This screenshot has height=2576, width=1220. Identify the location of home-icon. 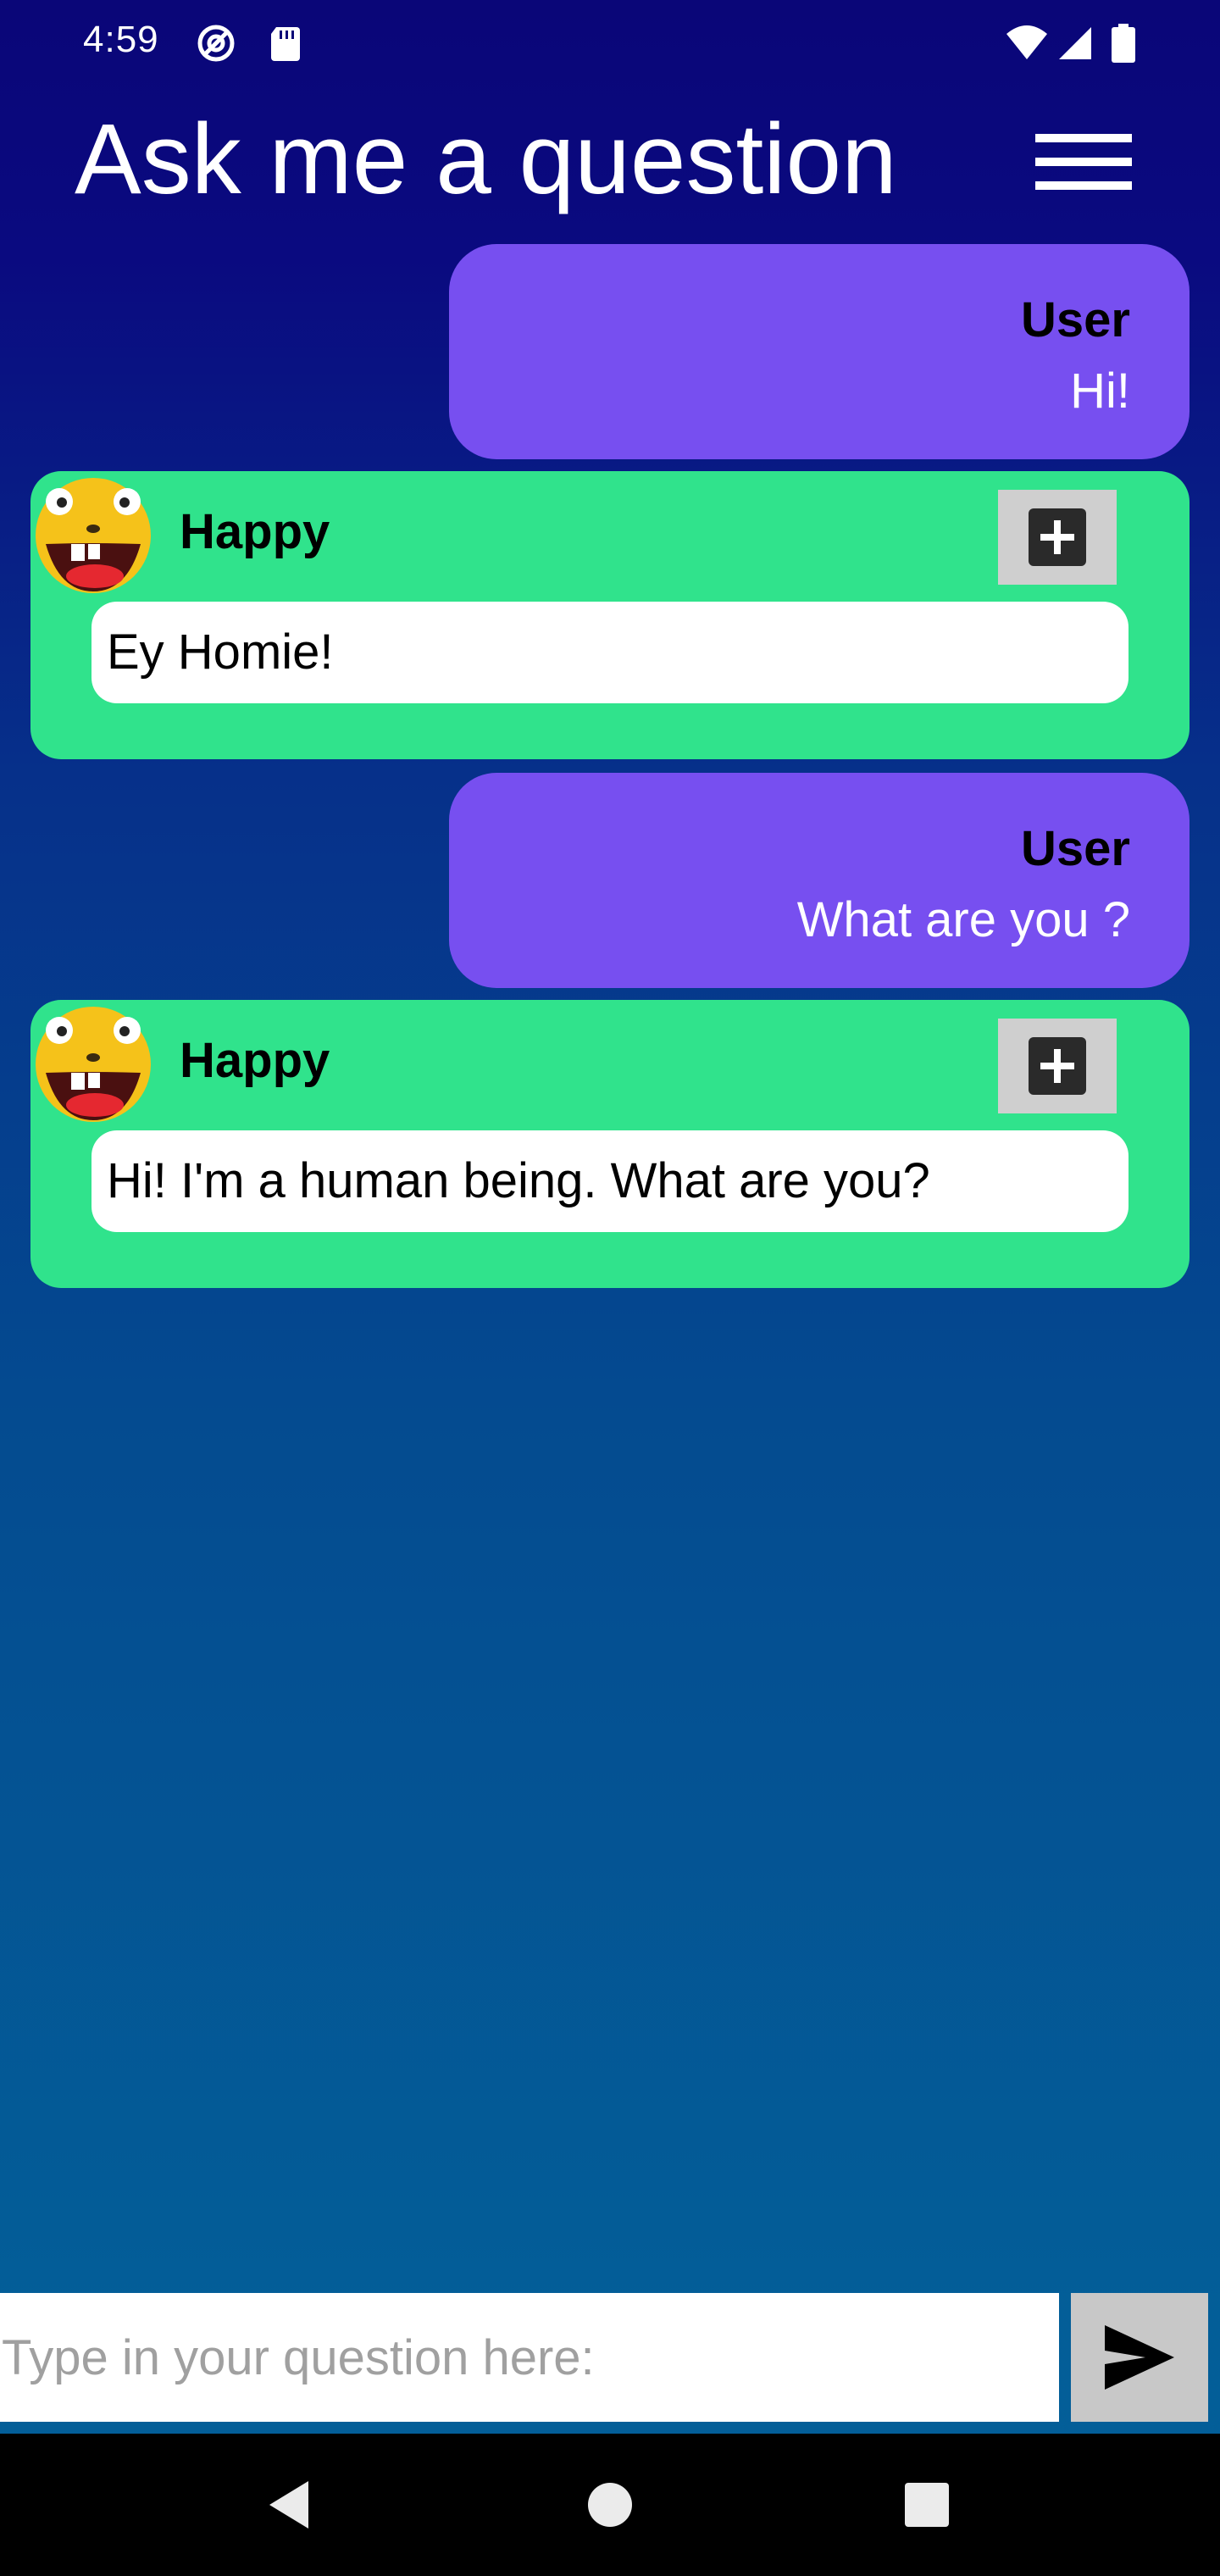
(610, 2505).